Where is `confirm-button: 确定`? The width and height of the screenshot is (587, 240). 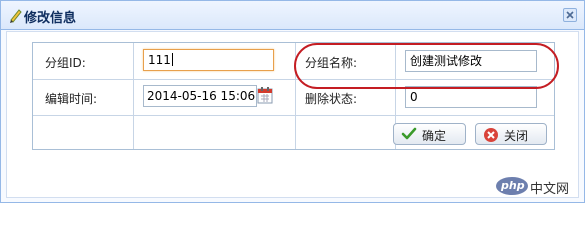 confirm-button: 确定 is located at coordinates (429, 134).